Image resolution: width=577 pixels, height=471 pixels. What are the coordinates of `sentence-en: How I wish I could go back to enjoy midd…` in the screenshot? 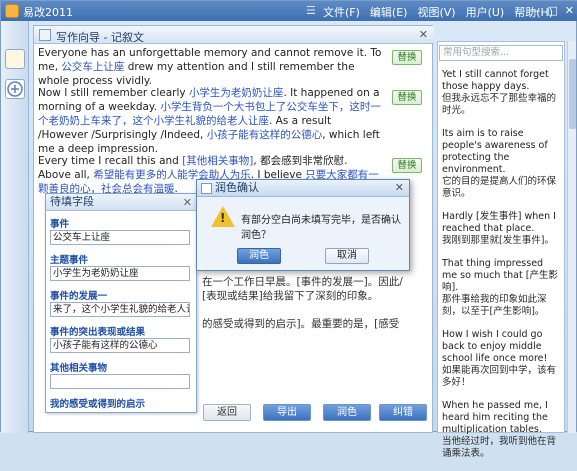 It's located at (495, 346).